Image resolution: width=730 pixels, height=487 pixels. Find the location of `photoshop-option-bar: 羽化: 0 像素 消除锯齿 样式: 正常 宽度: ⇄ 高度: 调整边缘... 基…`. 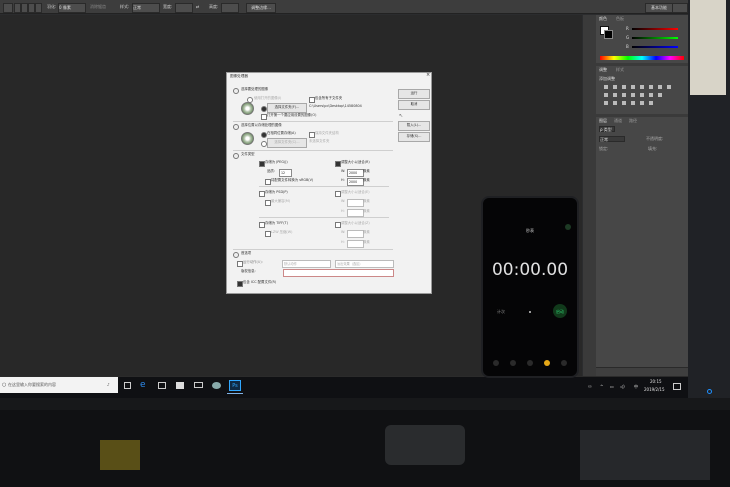

photoshop-option-bar: 羽化: 0 像素 消除锯齿 样式: 正常 宽度: ⇄ 高度: 调整边缘... 基… is located at coordinates (344, 7).